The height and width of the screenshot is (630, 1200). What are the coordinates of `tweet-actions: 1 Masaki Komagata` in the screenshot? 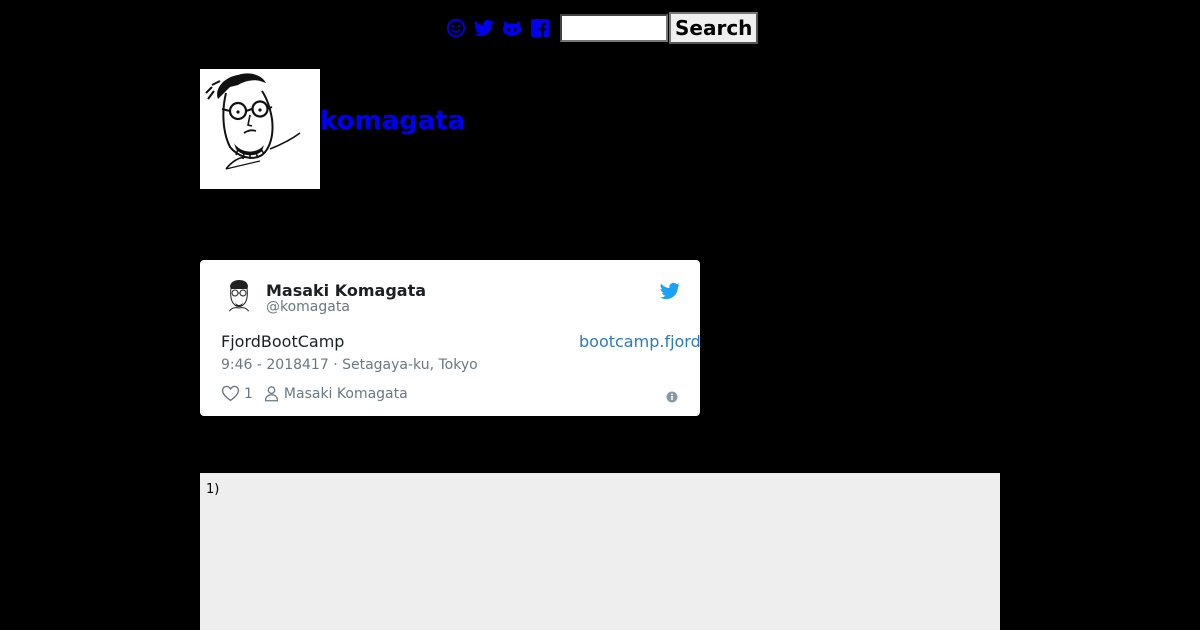 It's located at (314, 393).